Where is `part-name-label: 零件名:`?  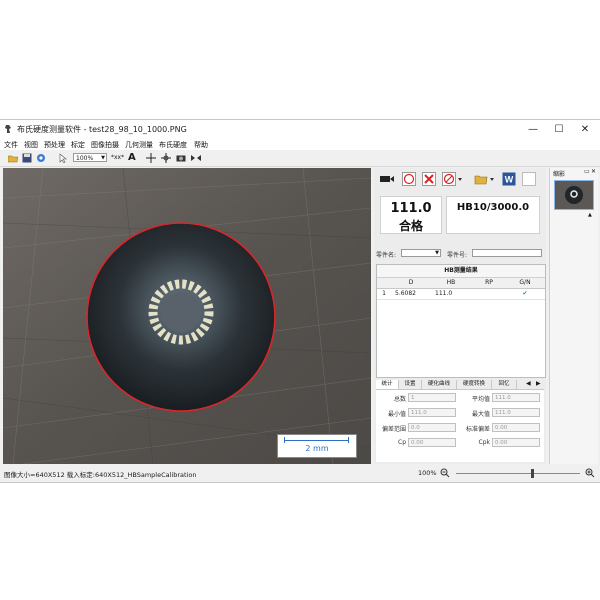
part-name-label: 零件名: is located at coordinates (386, 255).